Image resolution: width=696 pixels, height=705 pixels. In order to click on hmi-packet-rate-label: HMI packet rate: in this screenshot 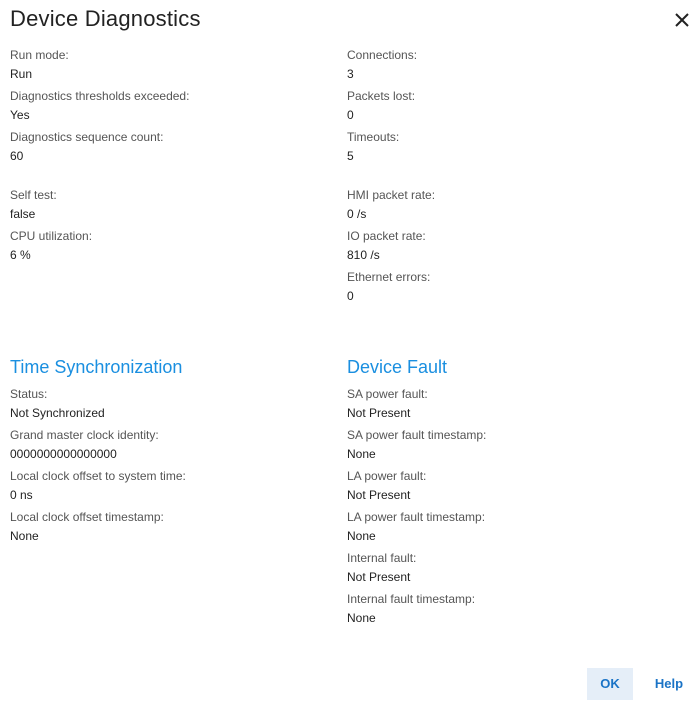, I will do `click(391, 195)`.